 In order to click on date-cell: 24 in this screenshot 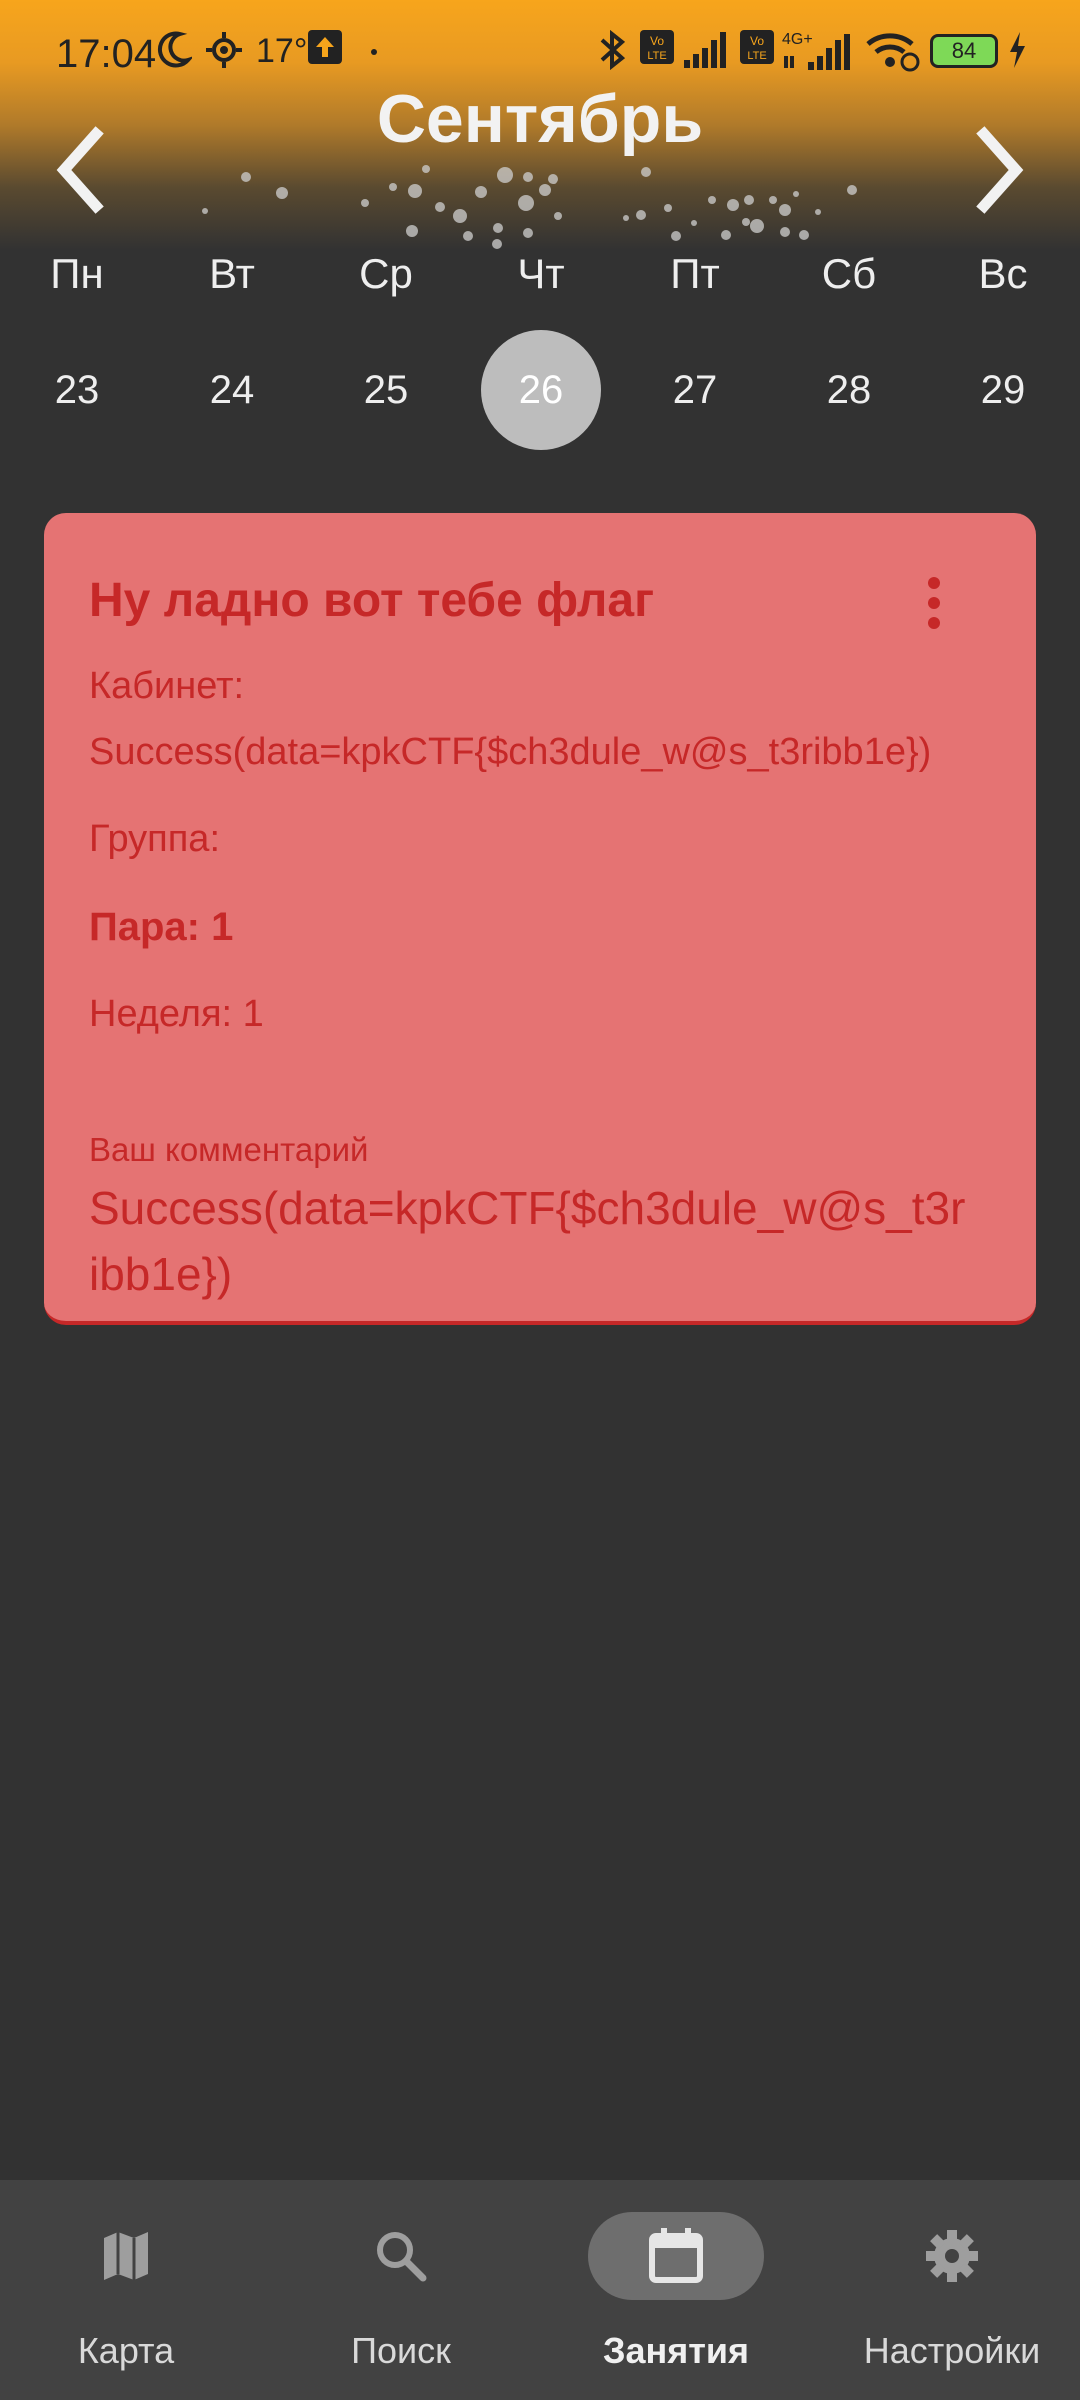, I will do `click(232, 390)`.